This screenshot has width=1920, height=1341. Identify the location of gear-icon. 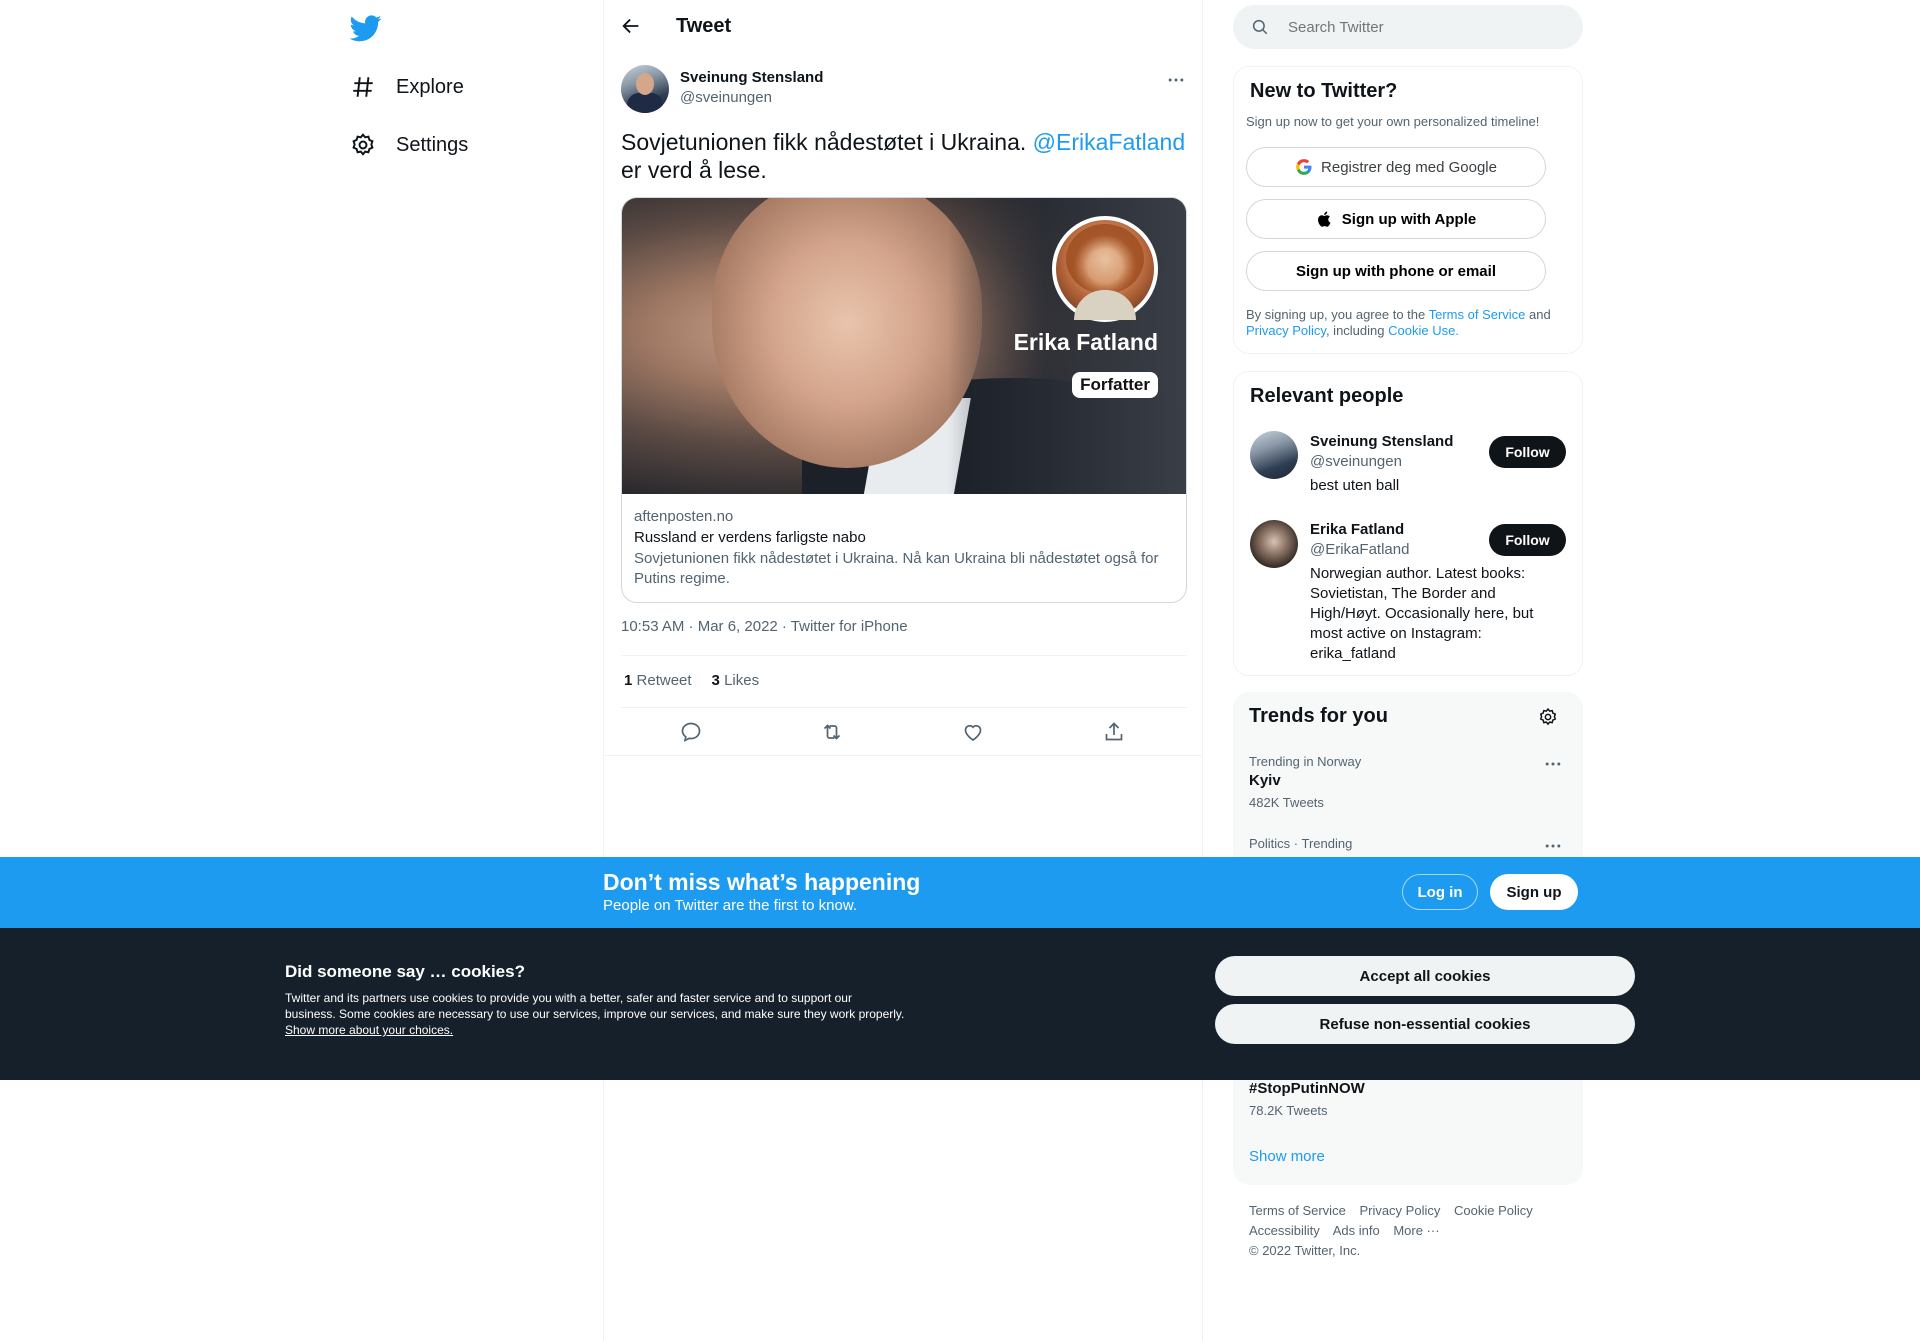
(363, 144).